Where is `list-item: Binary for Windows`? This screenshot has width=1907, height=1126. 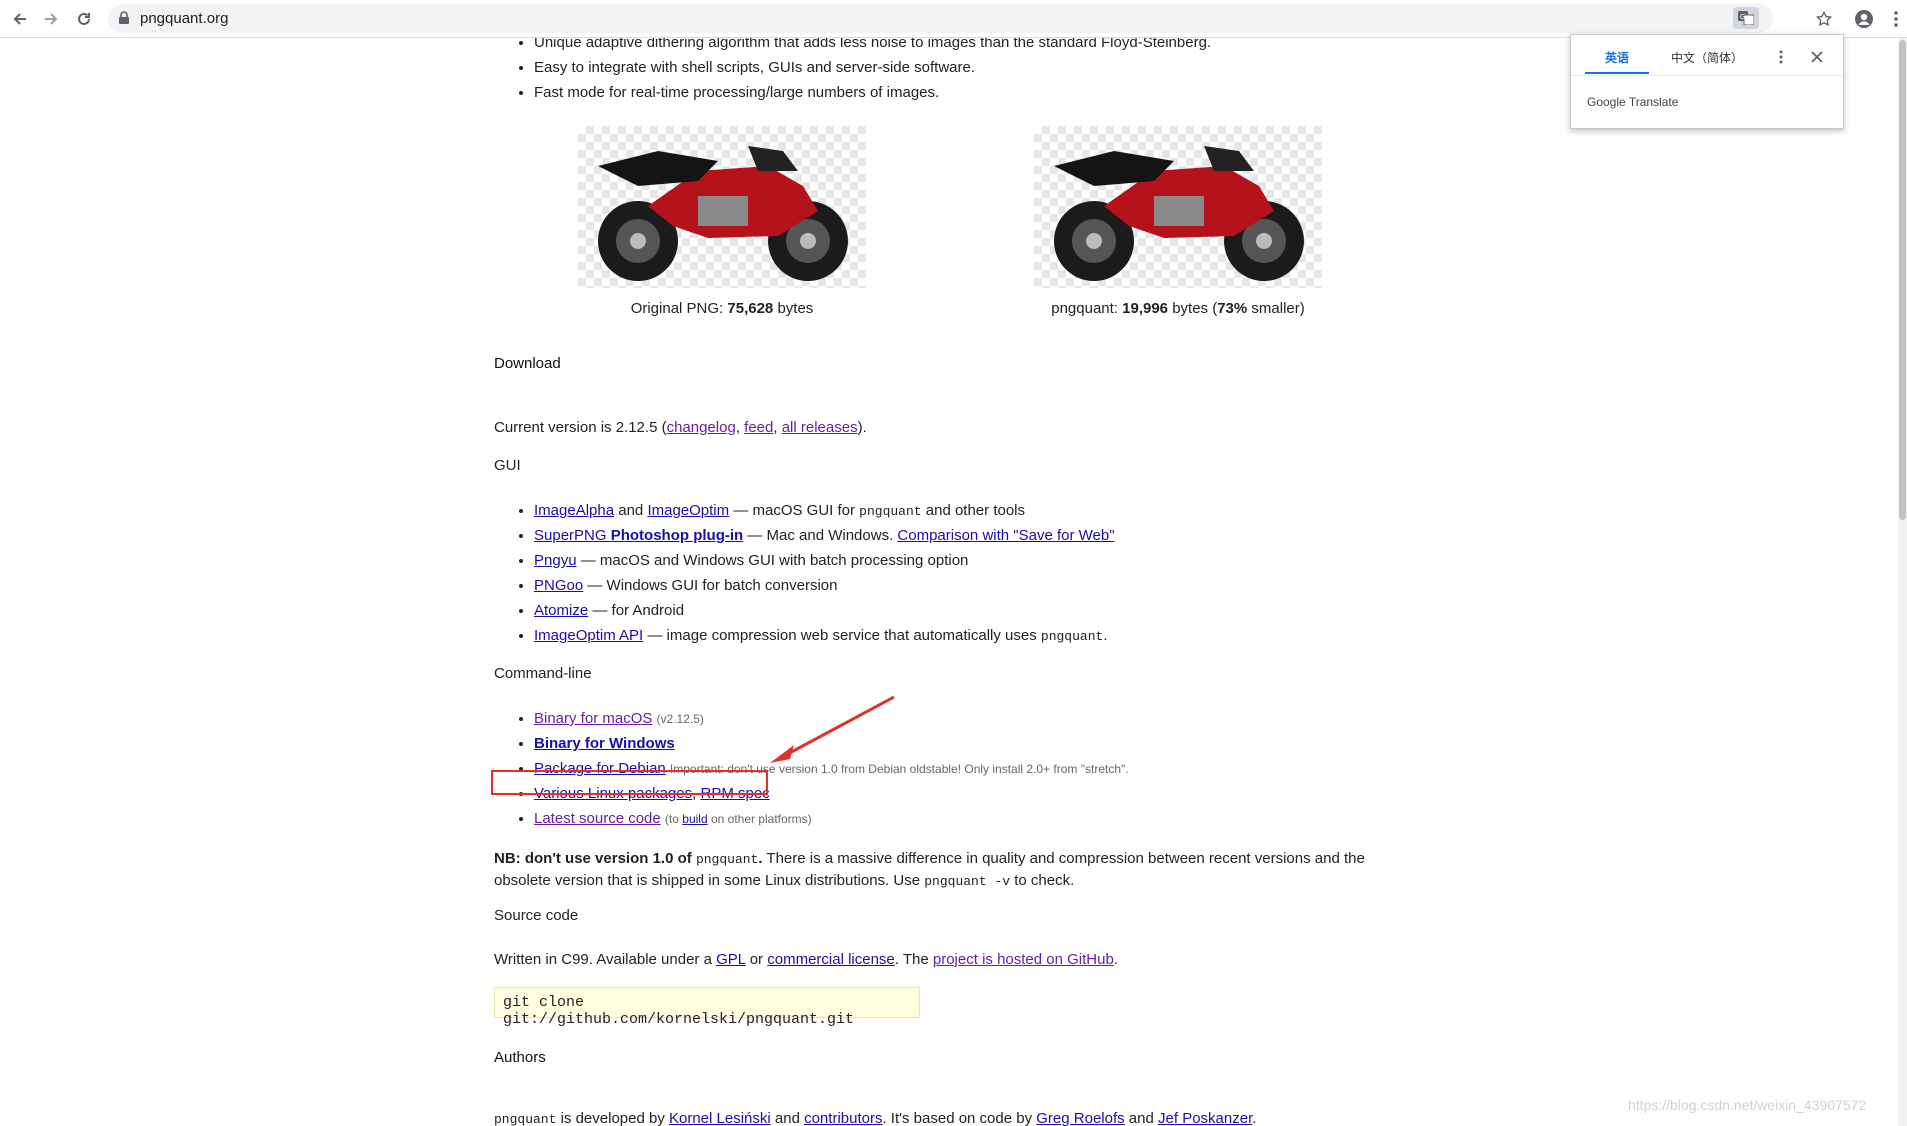 list-item: Binary for Windows is located at coordinates (964, 743).